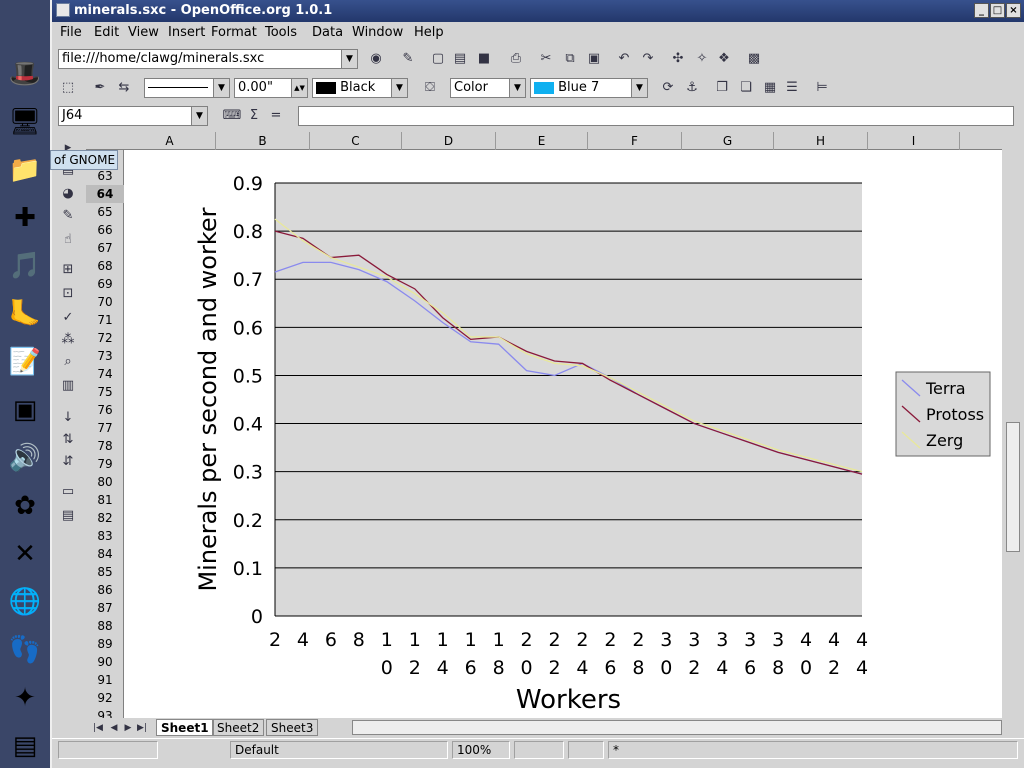  I want to click on row-header: 79, so click(105, 464).